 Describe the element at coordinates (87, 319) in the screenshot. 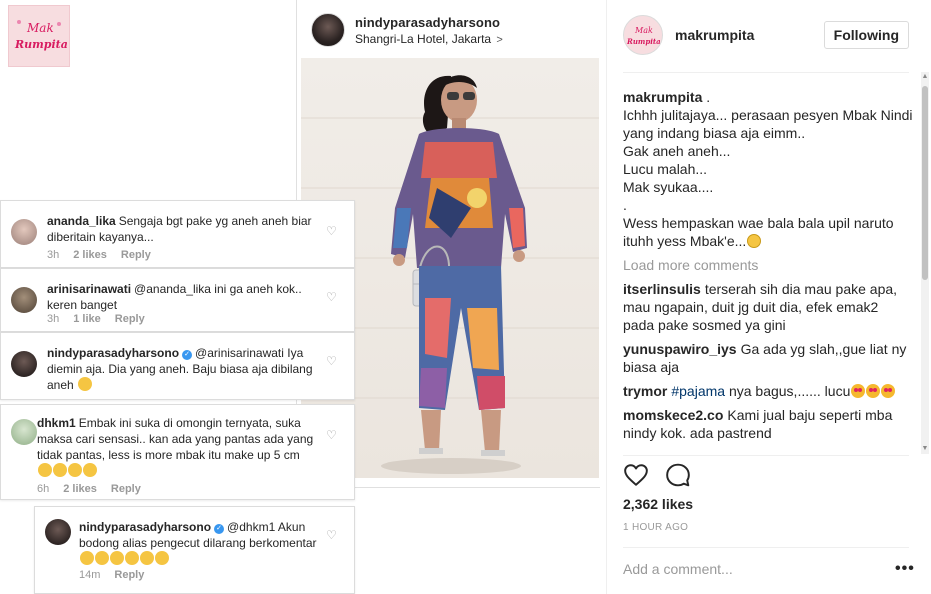

I see `comment-likes: 1 like` at that location.